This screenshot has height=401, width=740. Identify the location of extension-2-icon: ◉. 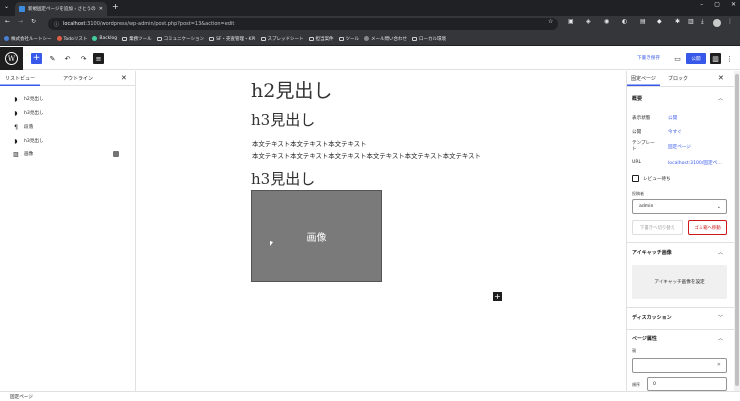
(606, 22).